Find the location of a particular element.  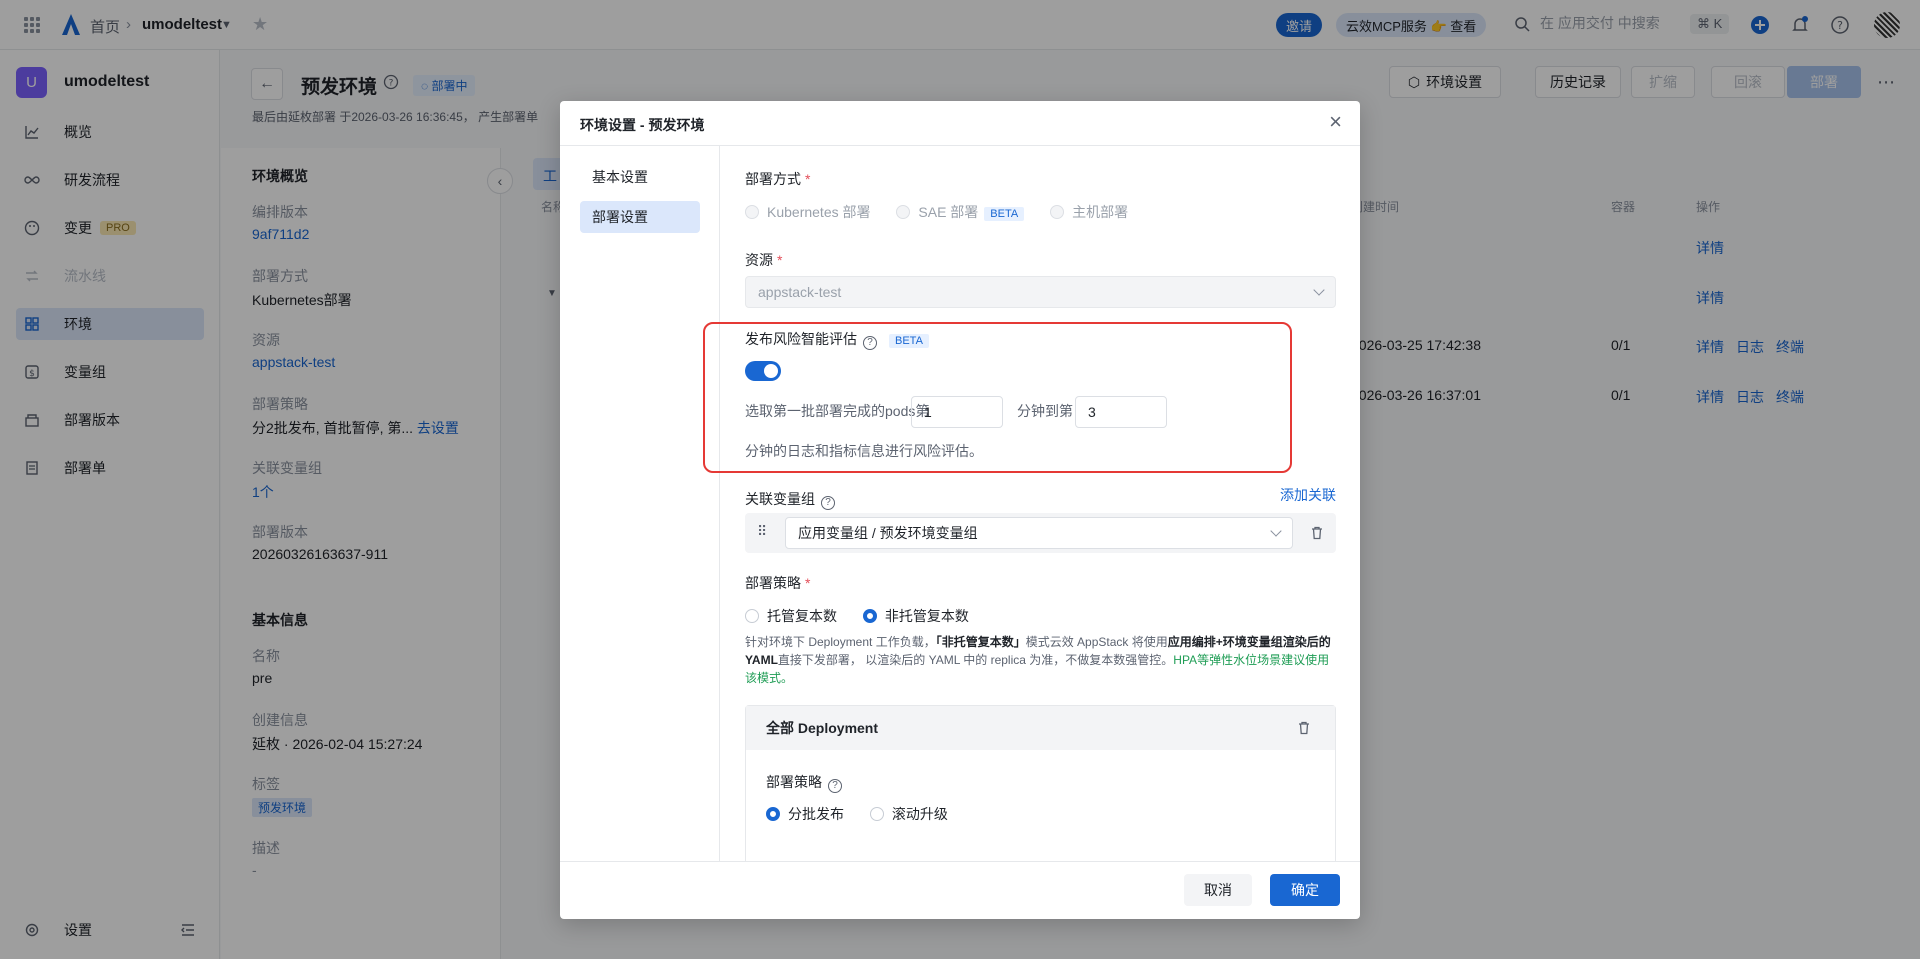

strategy-group: 托管复本数 非托管复本数 is located at coordinates (857, 616).